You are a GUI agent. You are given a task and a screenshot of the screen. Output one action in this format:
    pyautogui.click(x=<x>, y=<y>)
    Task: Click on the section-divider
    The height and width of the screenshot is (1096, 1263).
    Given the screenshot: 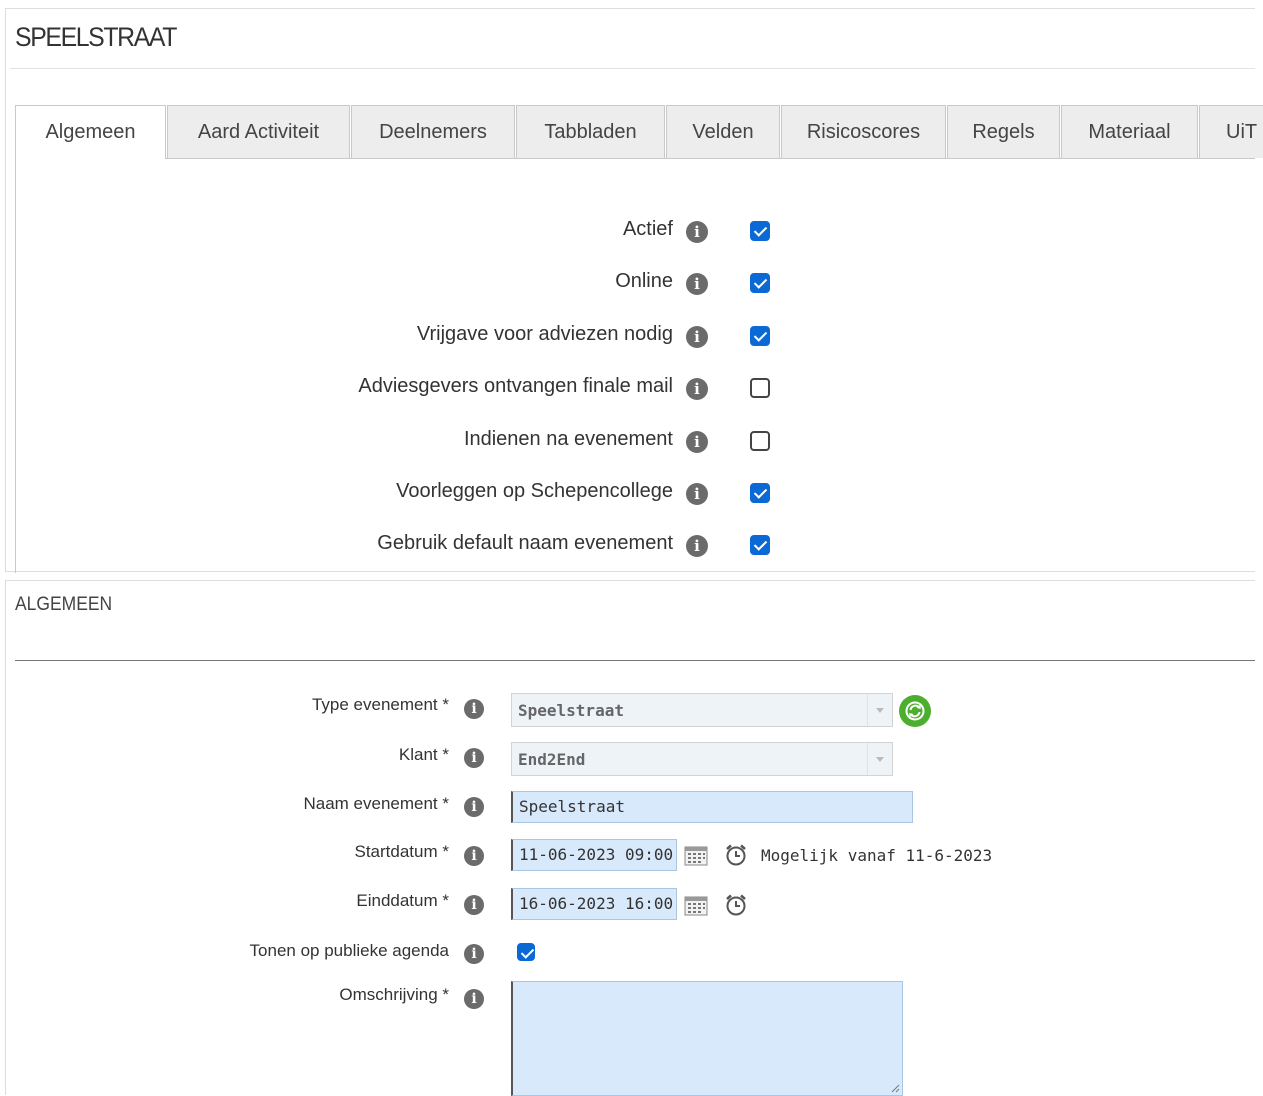 What is the action you would take?
    pyautogui.click(x=635, y=660)
    